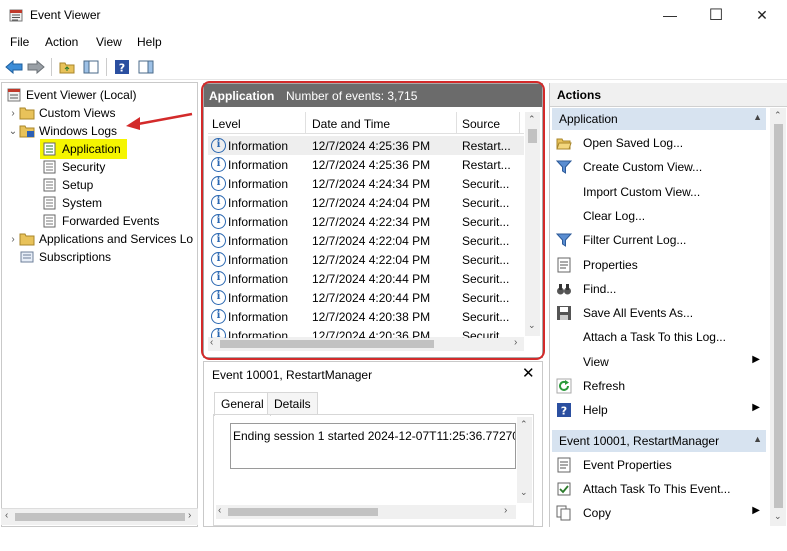  Describe the element at coordinates (83, 149) in the screenshot. I see `tree-item-application: Application` at that location.